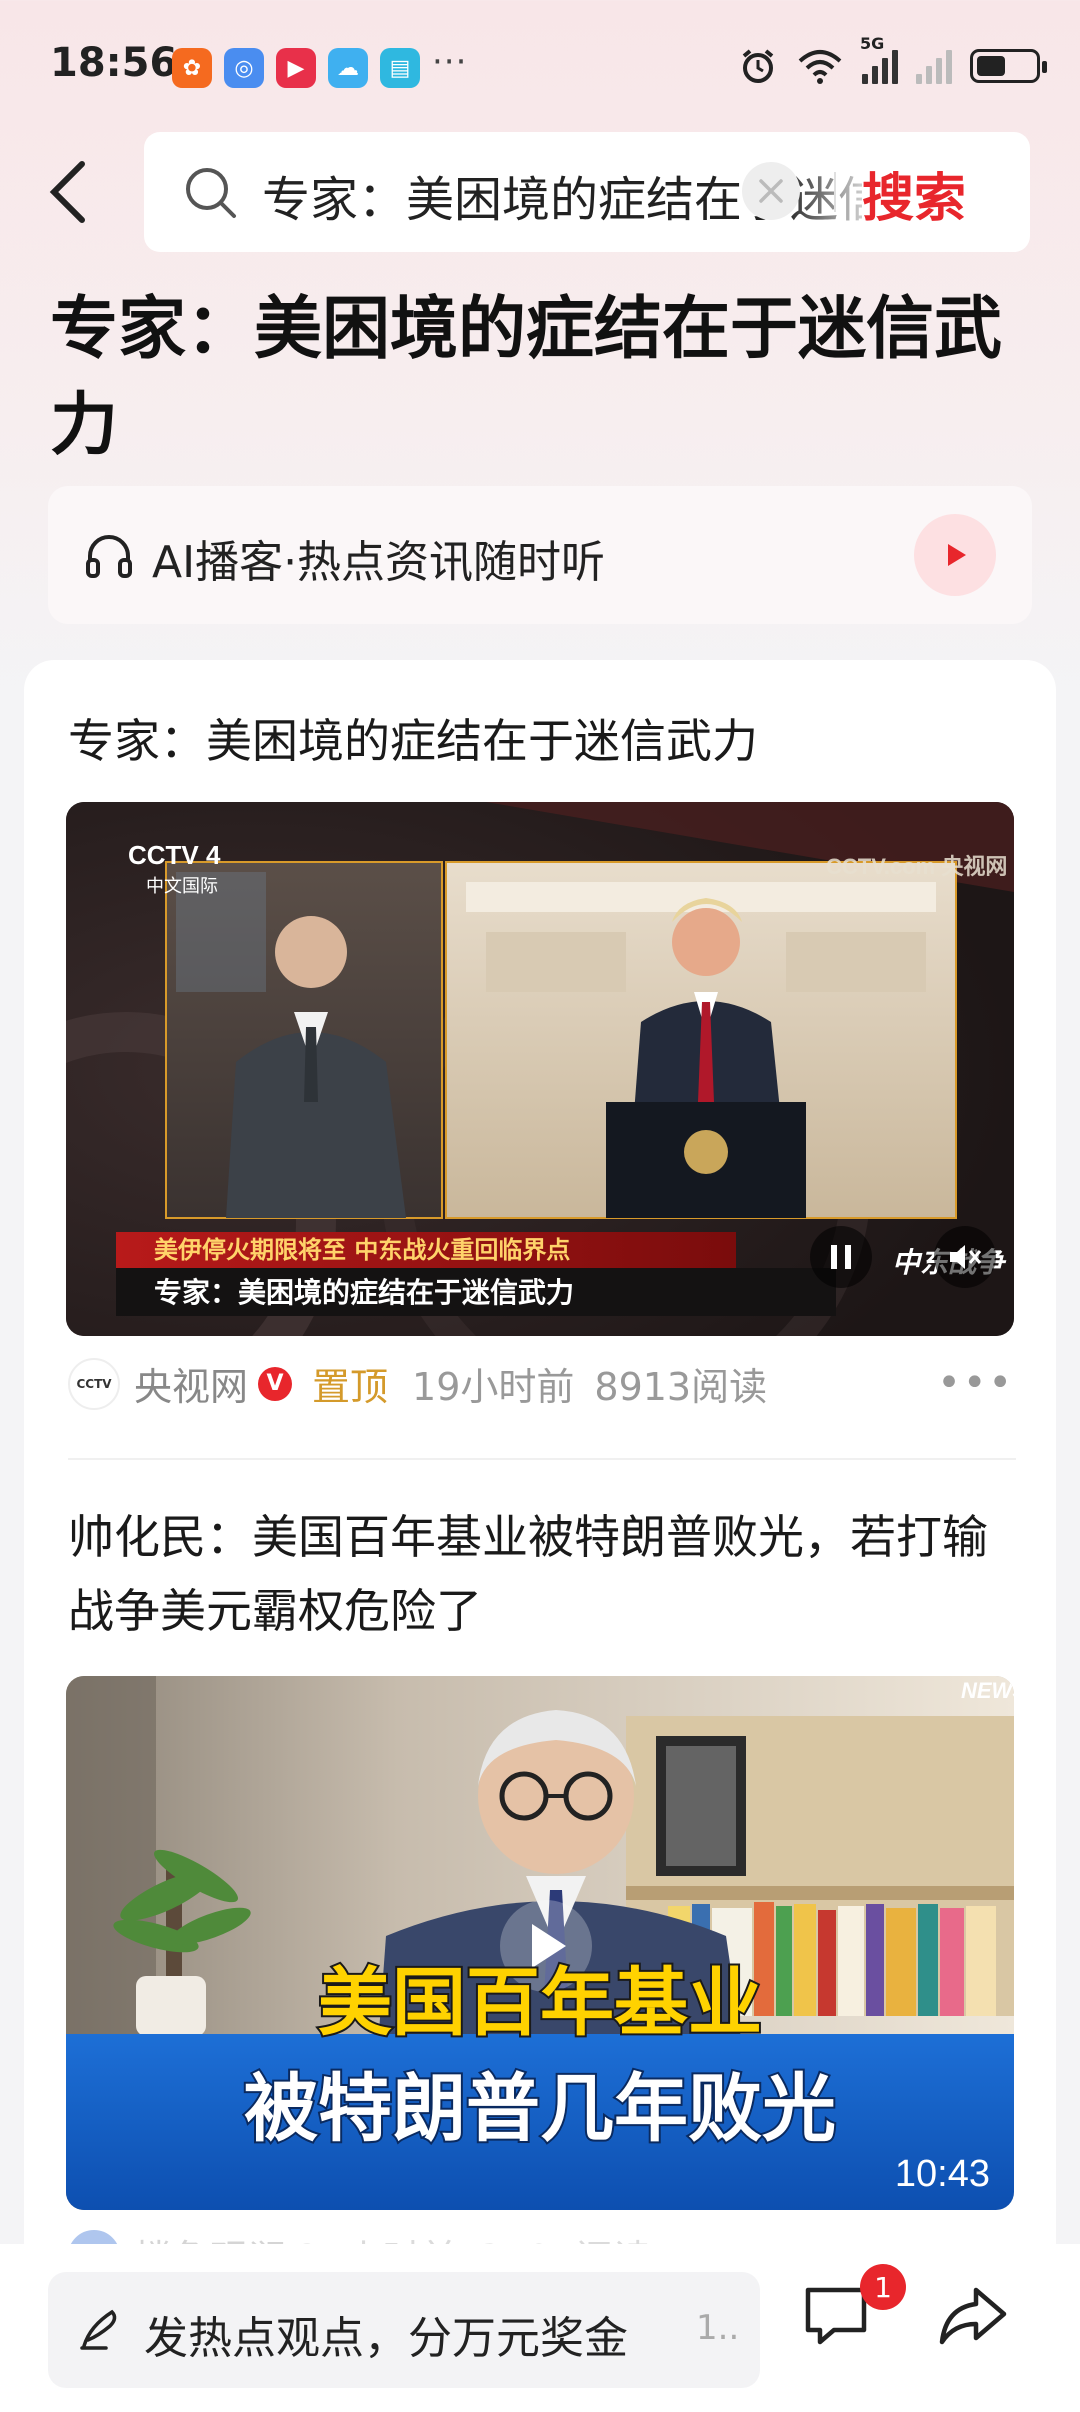  I want to click on headphones-icon, so click(109, 556).